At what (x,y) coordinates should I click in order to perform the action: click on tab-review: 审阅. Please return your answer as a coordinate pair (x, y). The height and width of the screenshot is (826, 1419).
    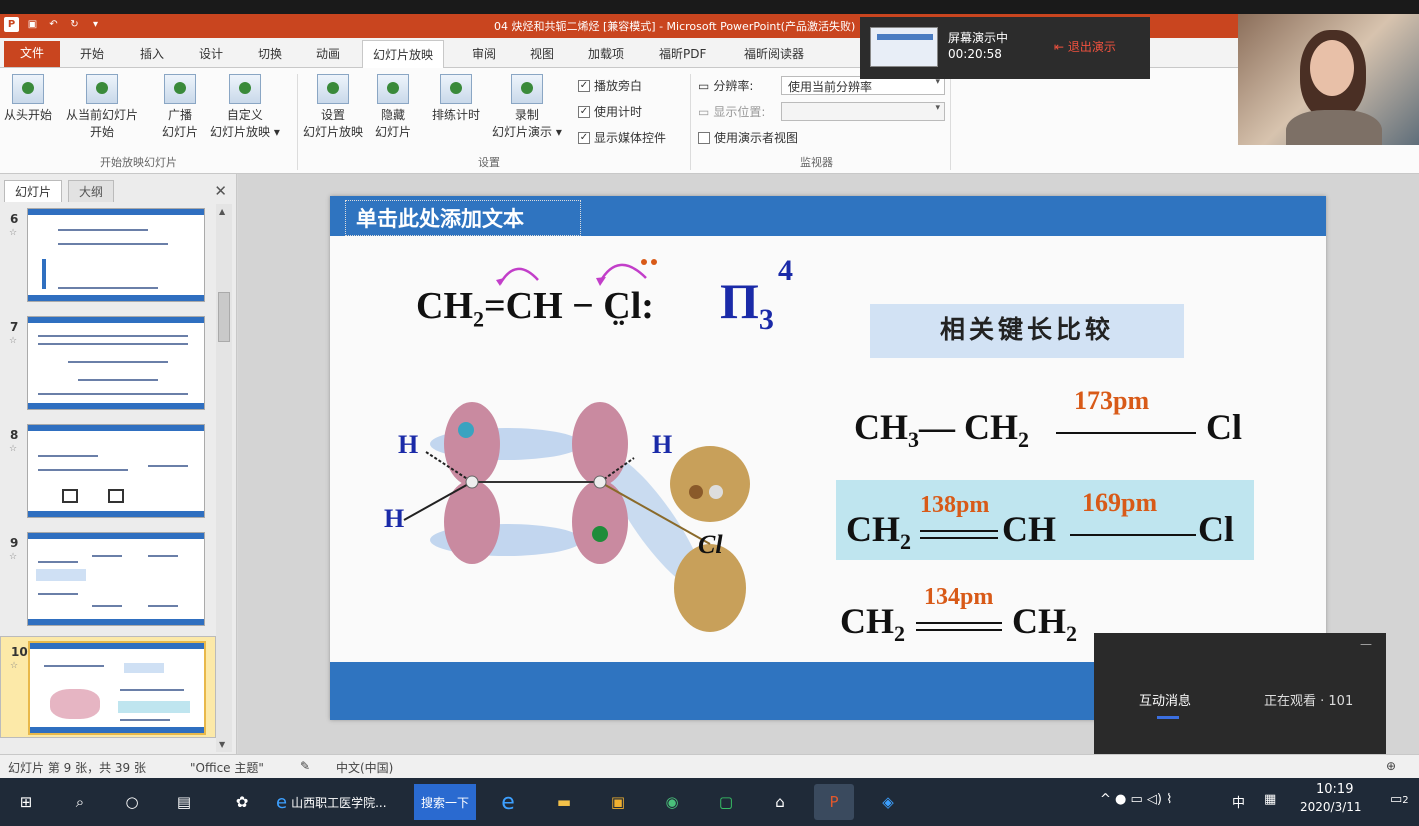
    Looking at the image, I should click on (484, 53).